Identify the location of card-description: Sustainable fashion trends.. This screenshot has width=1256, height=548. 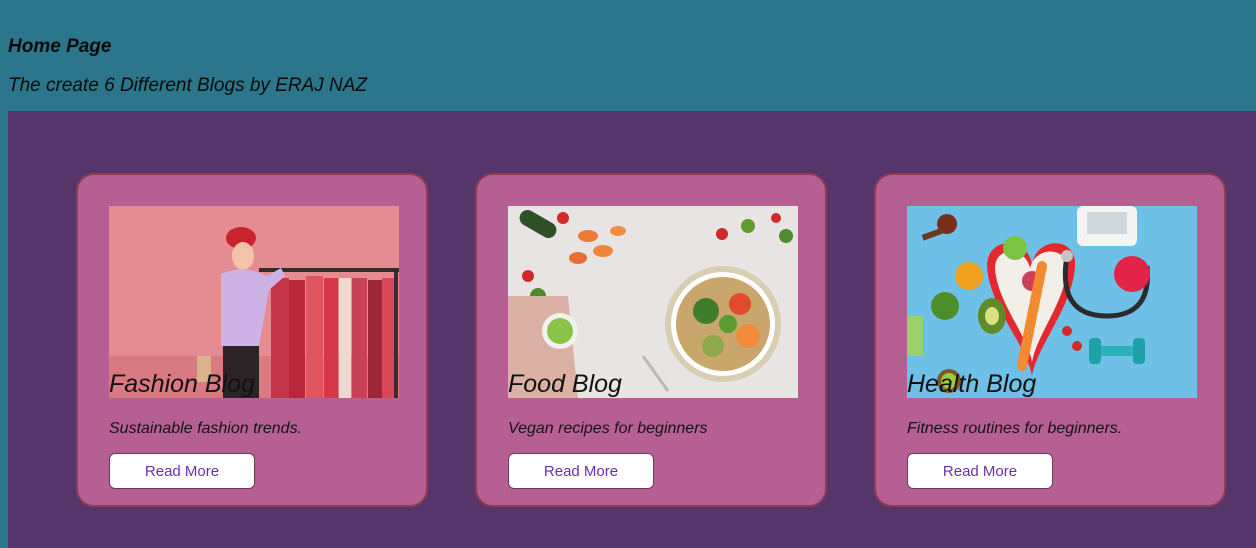
(206, 428).